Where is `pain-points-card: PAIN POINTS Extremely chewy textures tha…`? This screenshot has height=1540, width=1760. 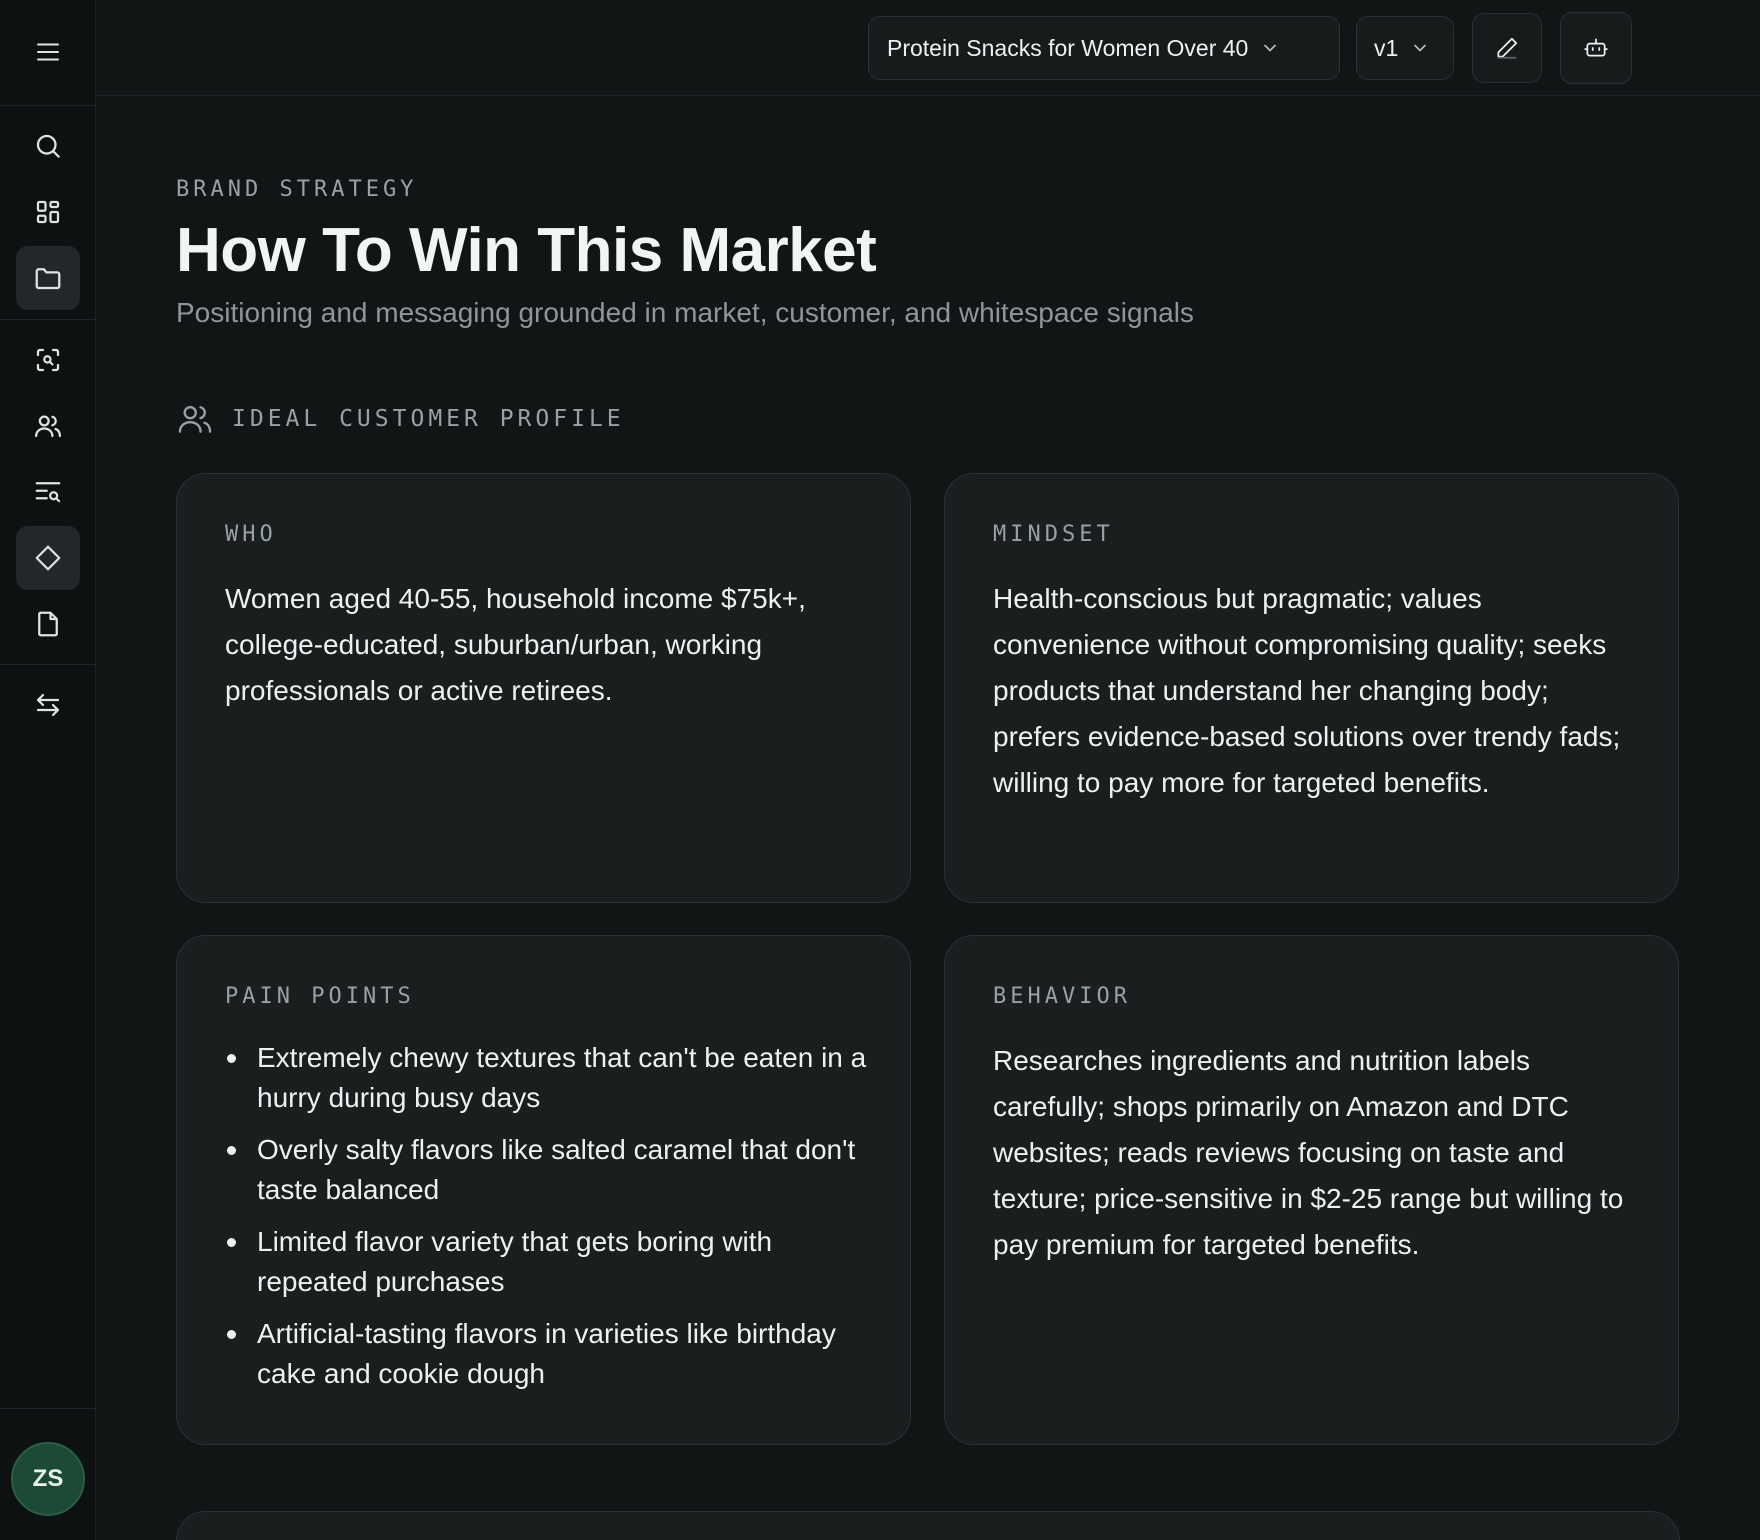
pain-points-card: PAIN POINTS Extremely chewy textures tha… is located at coordinates (543, 1190).